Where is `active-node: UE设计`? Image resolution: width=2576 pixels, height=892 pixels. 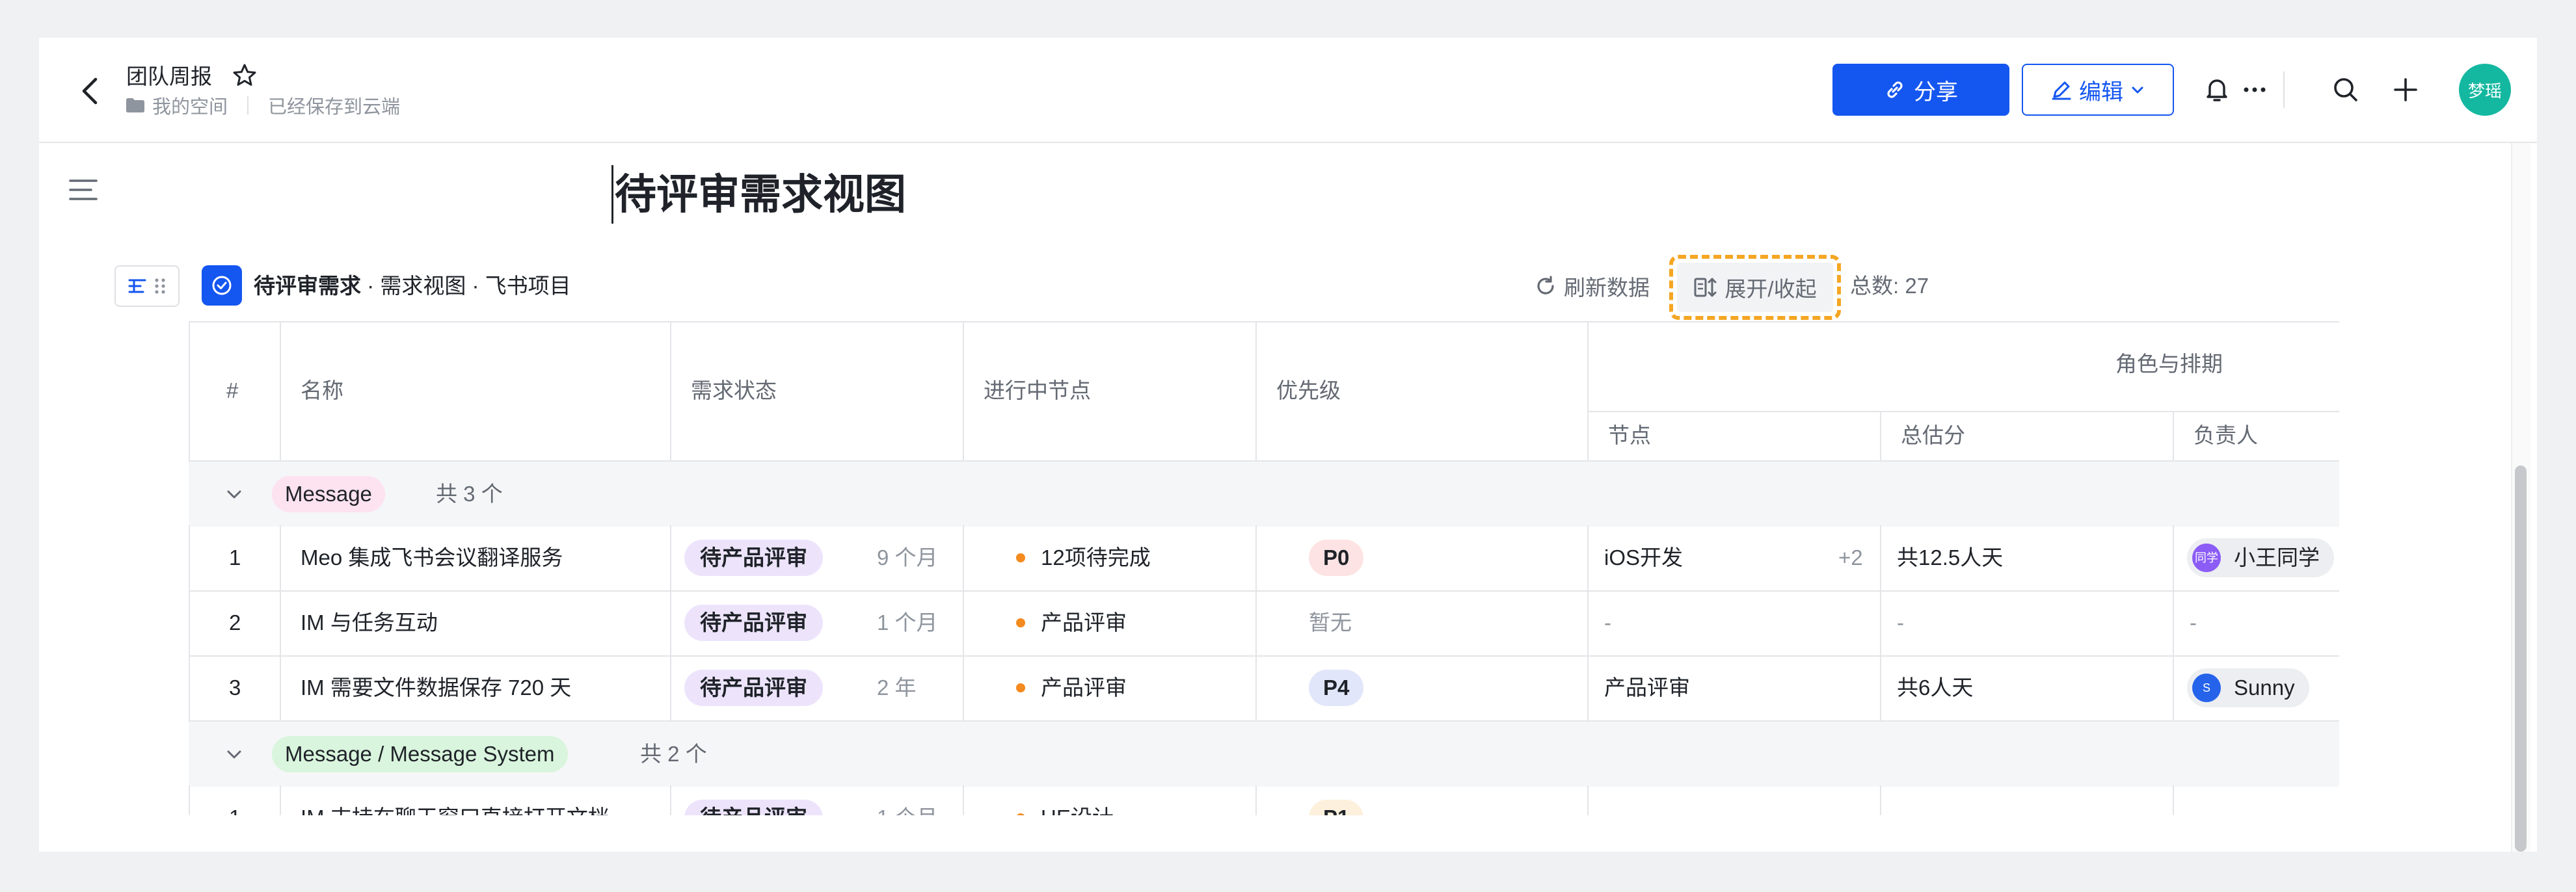
active-node: UE设计 is located at coordinates (1077, 807).